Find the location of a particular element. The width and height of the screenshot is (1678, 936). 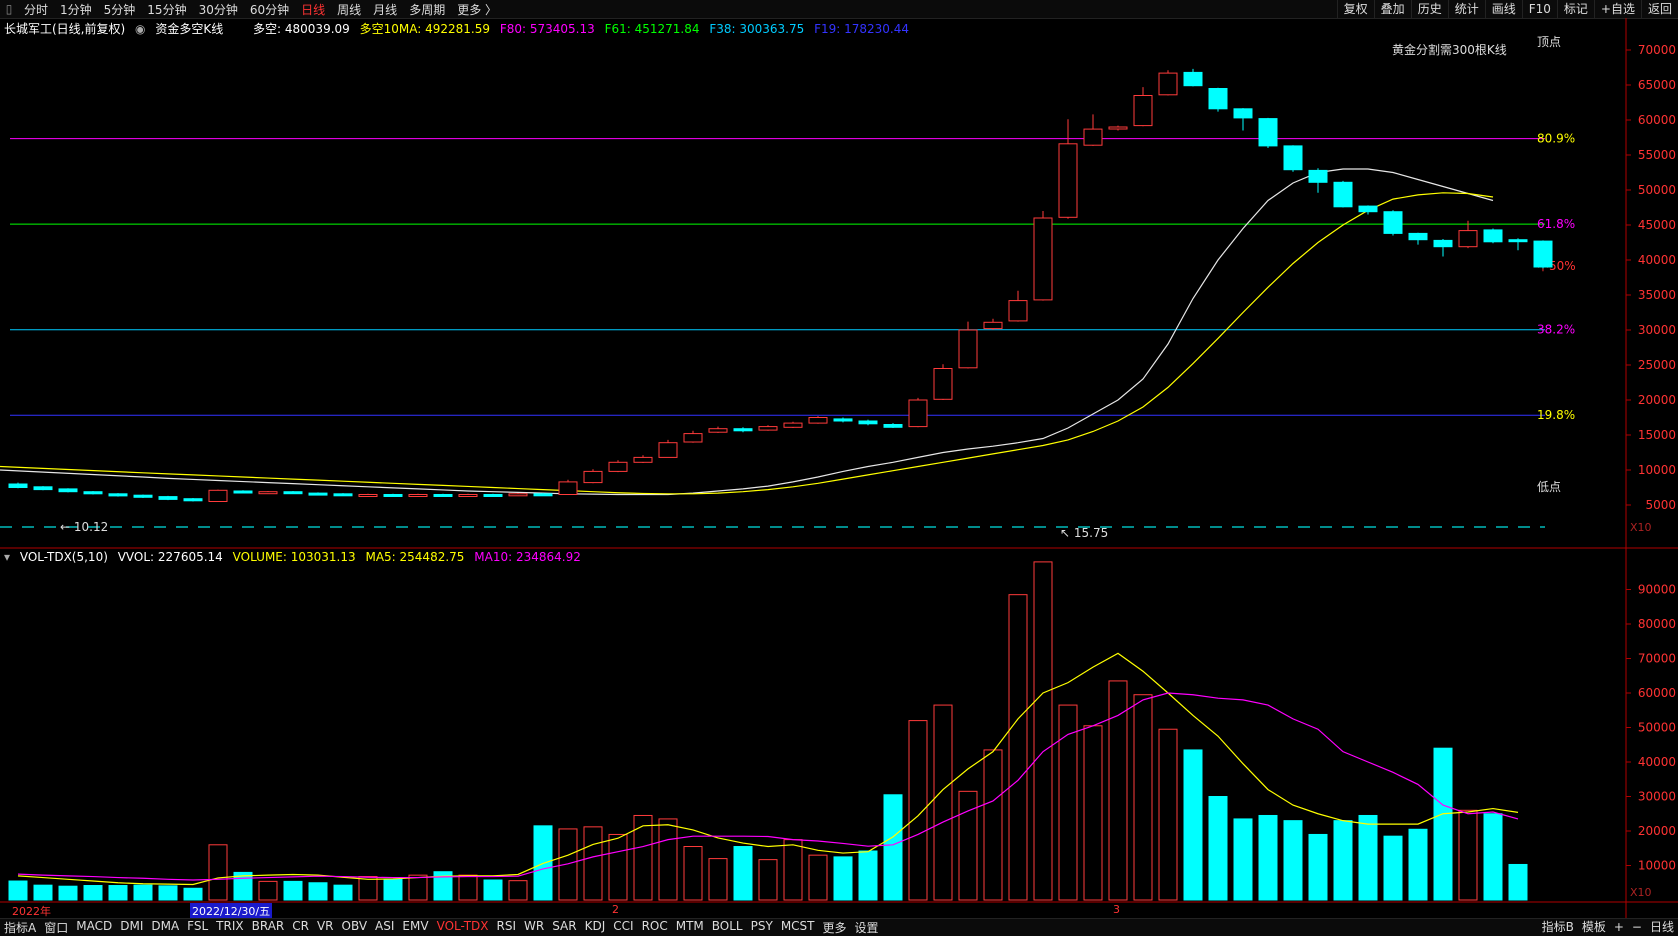

period-tab-2: 5分钟 is located at coordinates (120, 9).